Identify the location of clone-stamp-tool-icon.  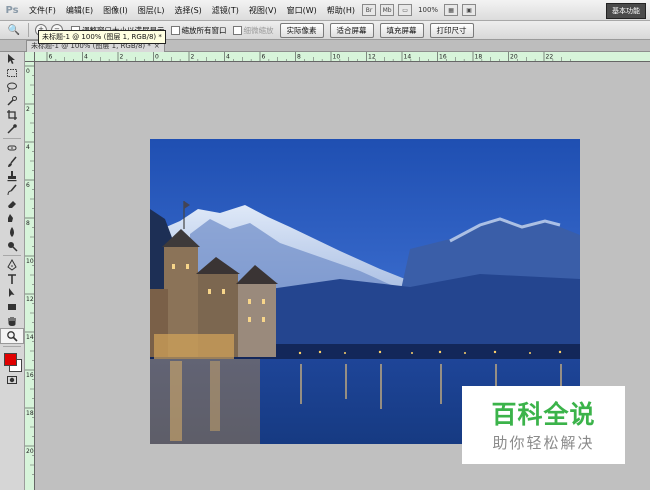
(12, 176).